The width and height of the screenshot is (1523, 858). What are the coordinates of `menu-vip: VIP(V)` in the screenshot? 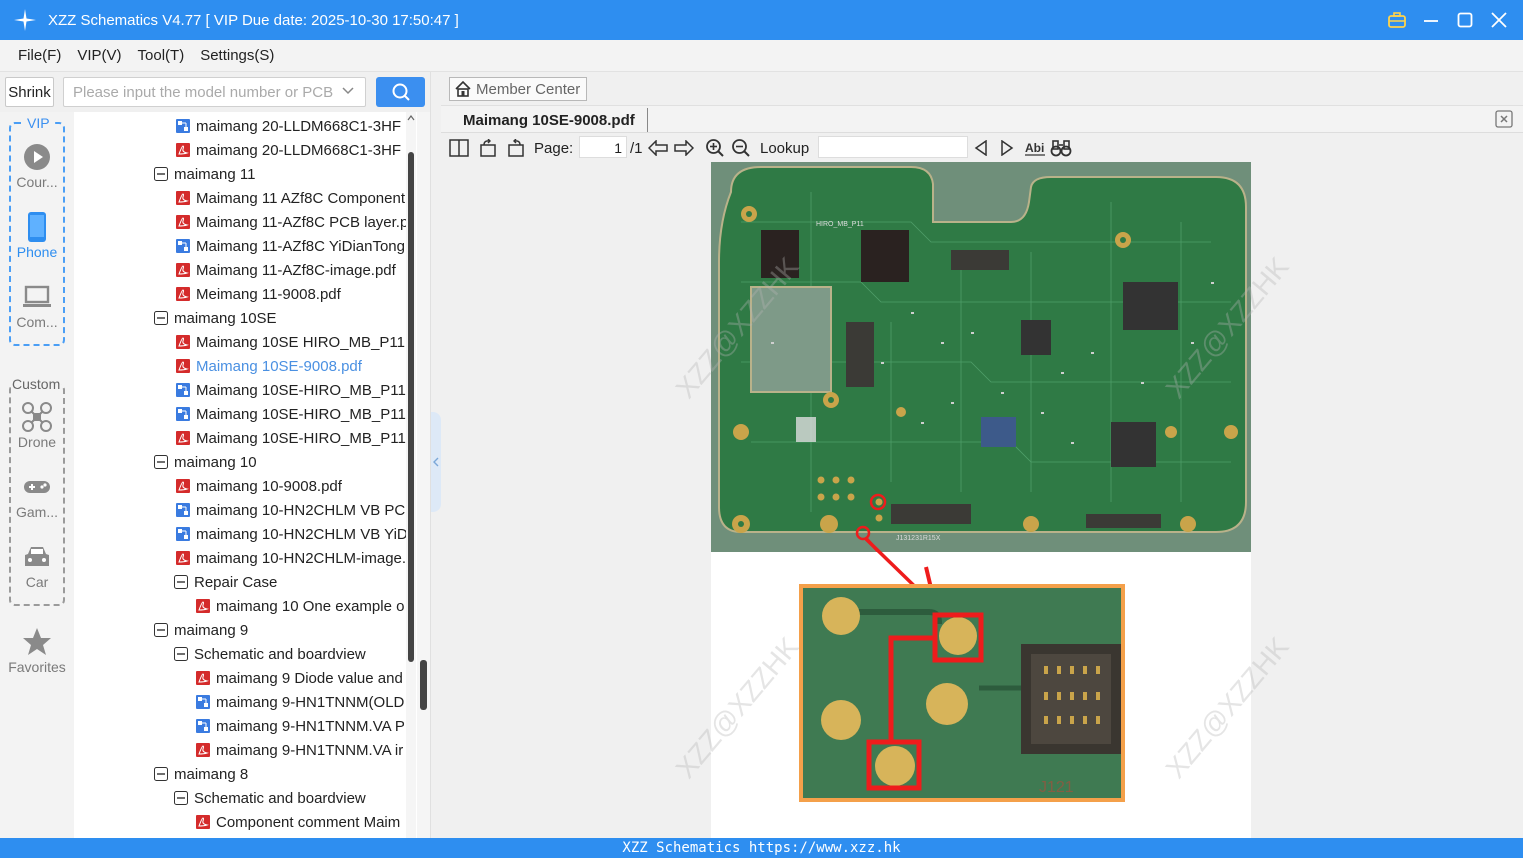 It's located at (99, 55).